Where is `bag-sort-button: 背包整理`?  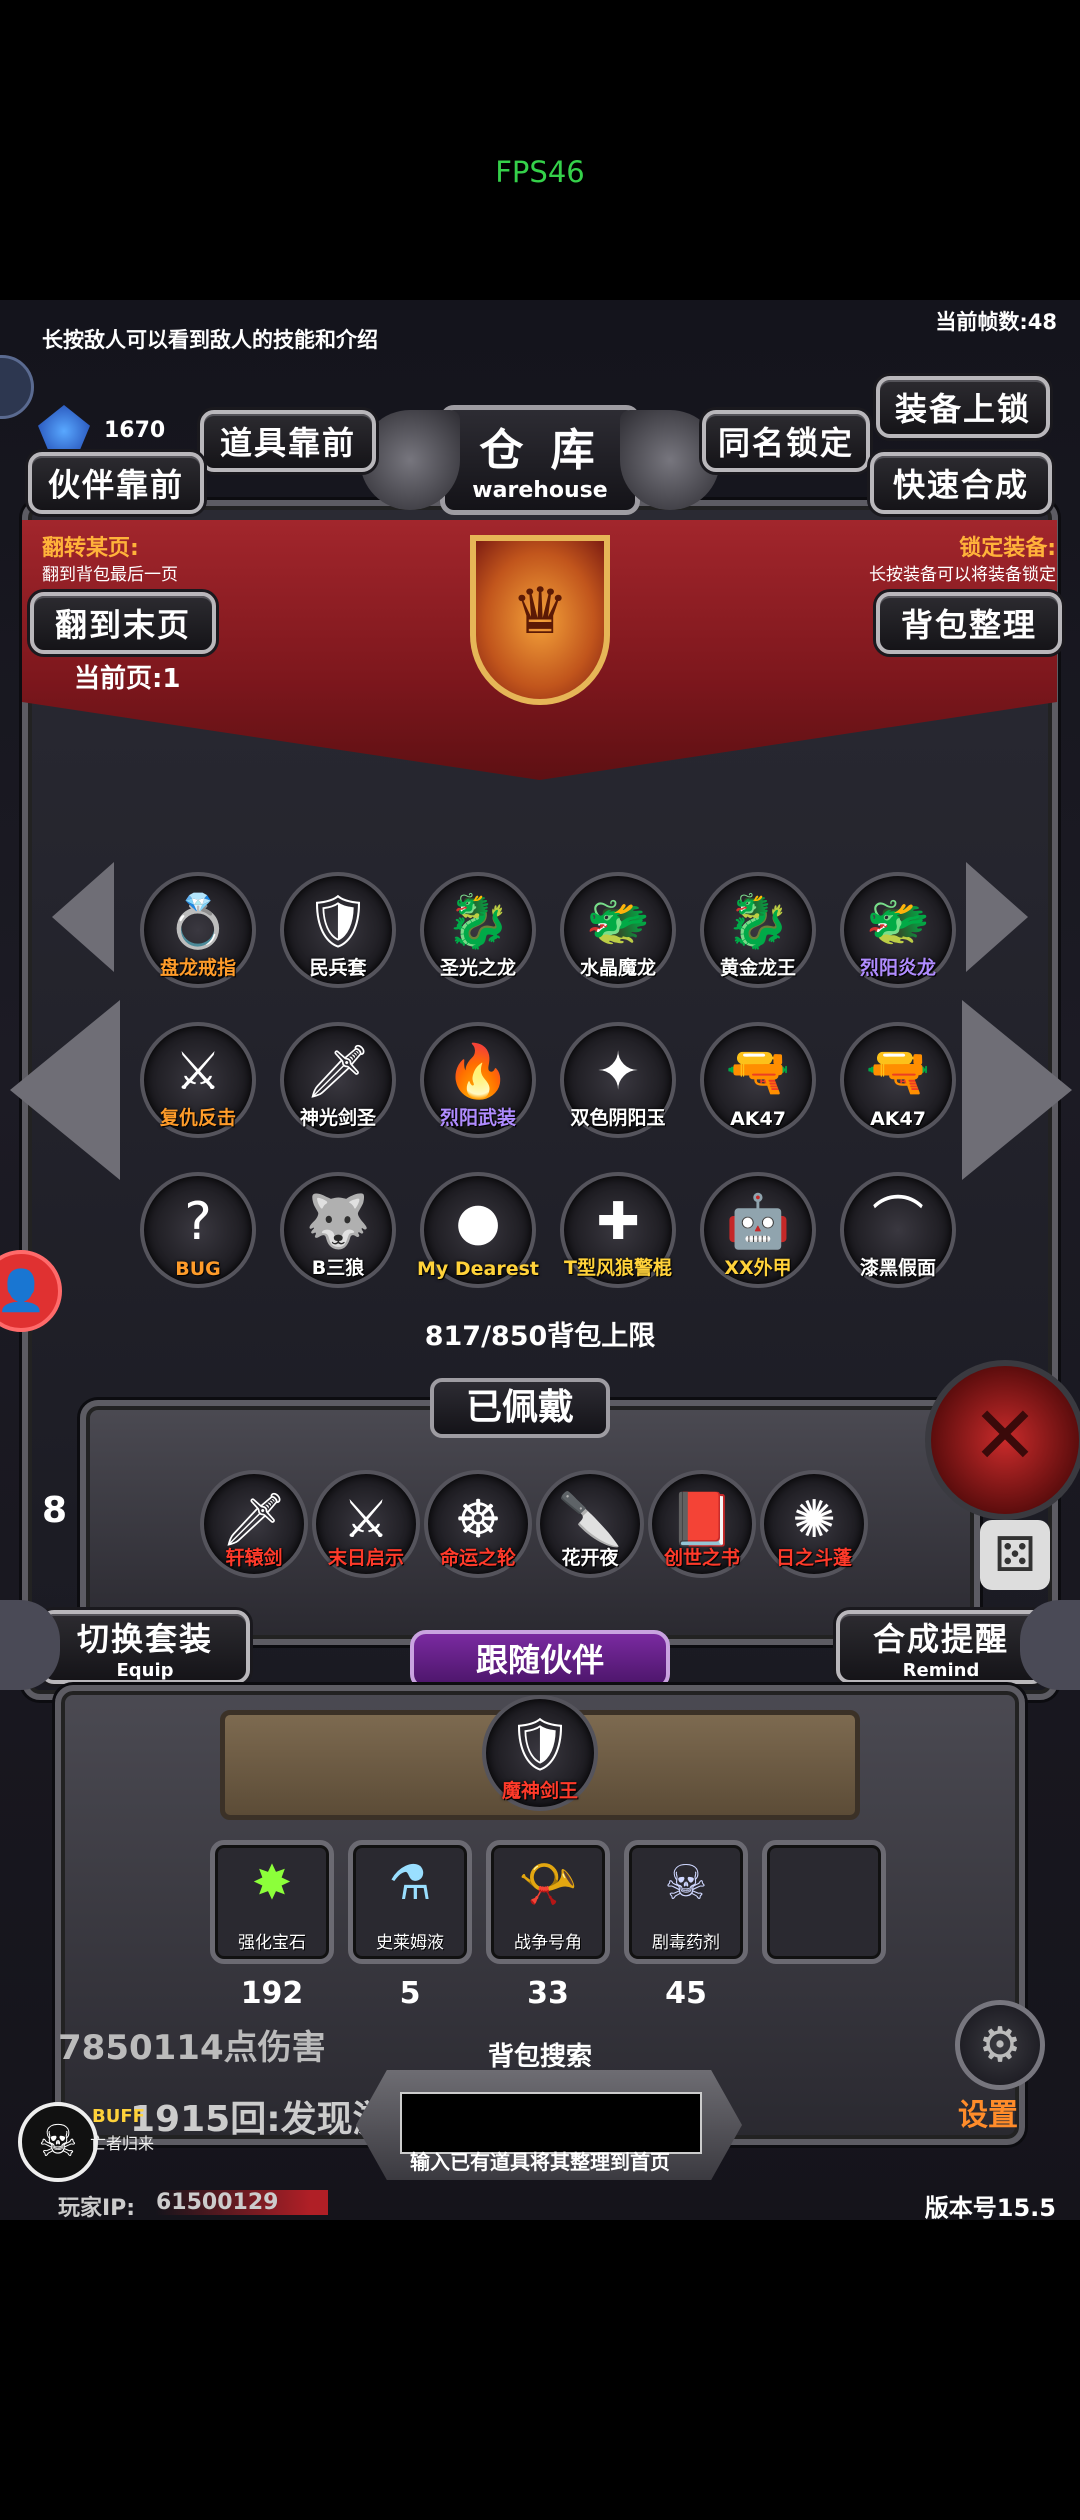
bag-sort-button: 背包整理 is located at coordinates (969, 623).